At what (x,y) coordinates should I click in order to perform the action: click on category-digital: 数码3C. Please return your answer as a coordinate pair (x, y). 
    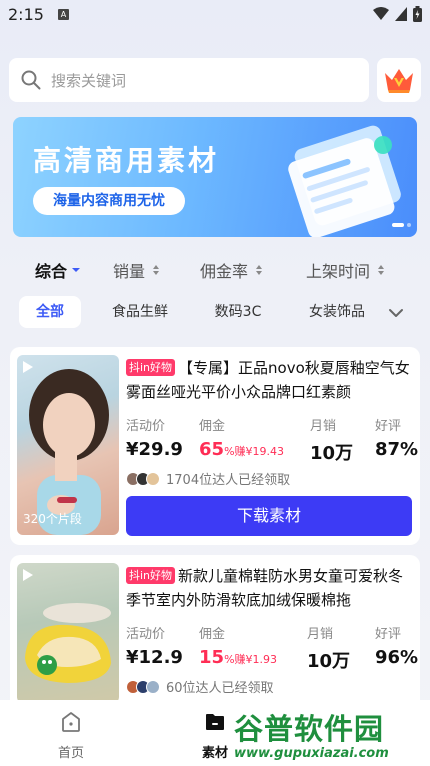
    Looking at the image, I should click on (238, 312).